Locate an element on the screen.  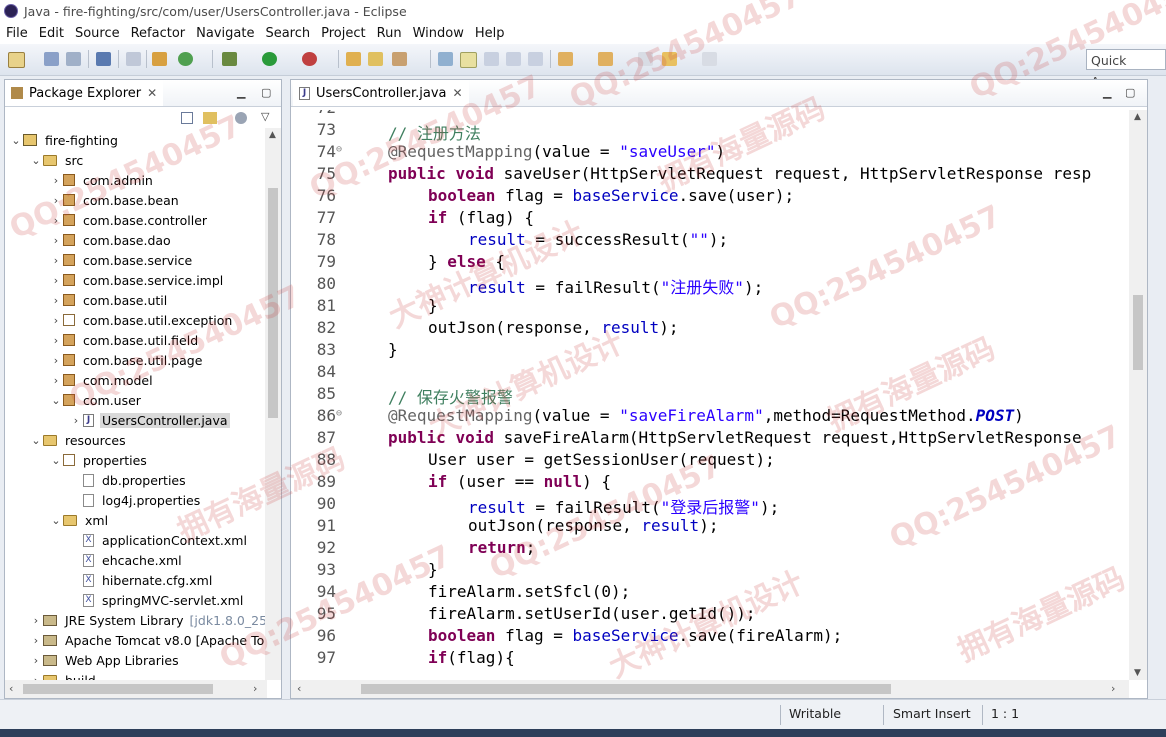
tree-item: Xhibernate.cfg.xml is located at coordinates (141, 580).